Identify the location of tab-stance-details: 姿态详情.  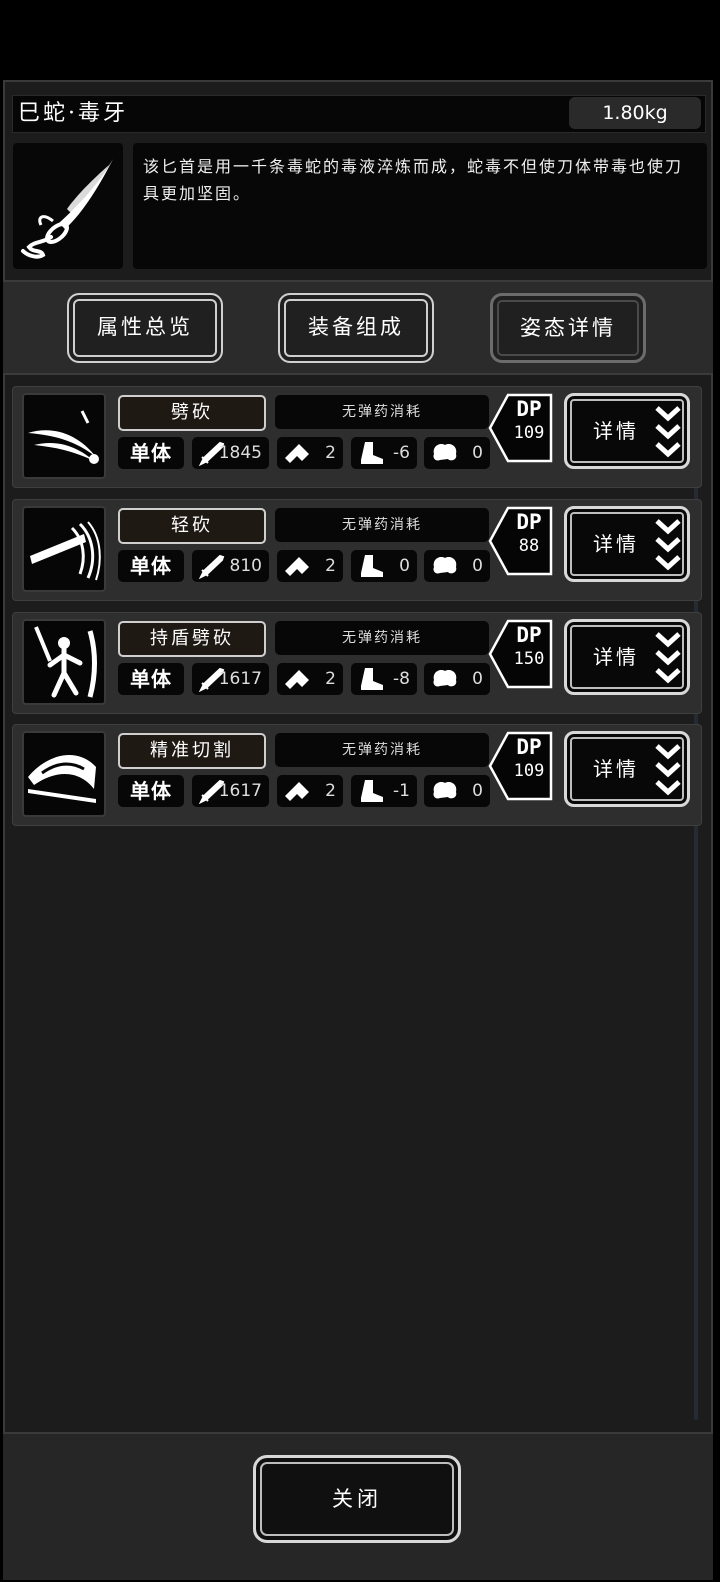
(568, 328).